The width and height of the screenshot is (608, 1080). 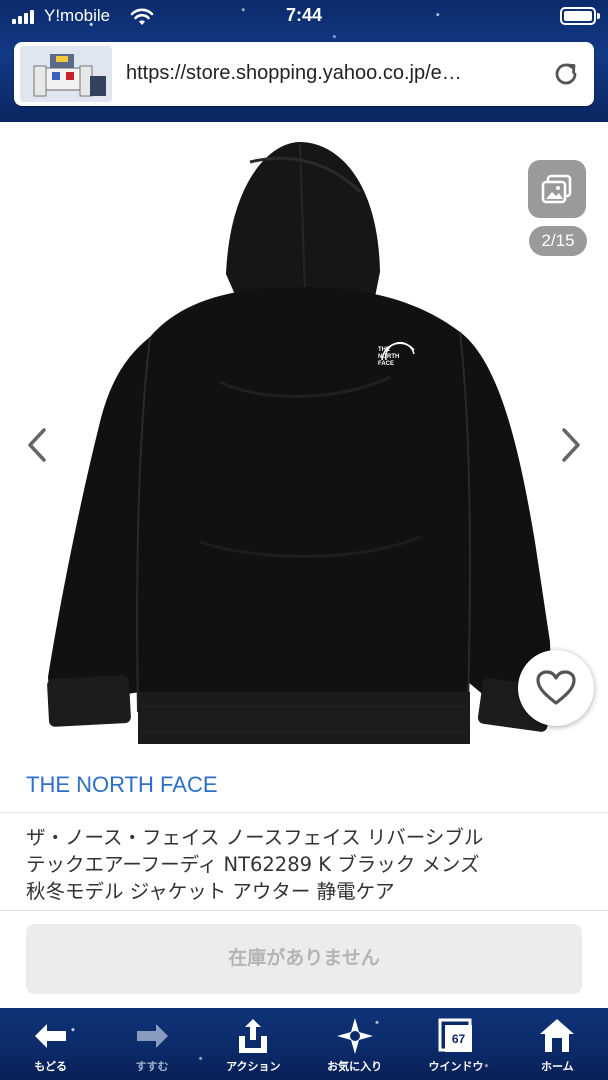 I want to click on bookmarks-label: お気に入り, so click(x=355, y=1066).